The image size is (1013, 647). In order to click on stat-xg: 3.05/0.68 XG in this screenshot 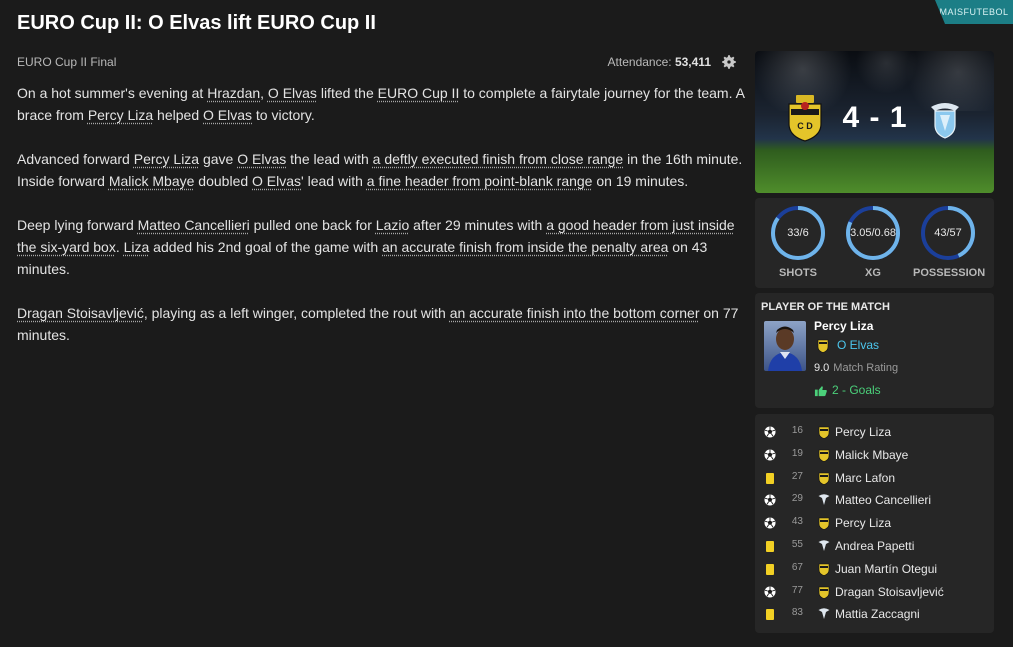, I will do `click(873, 241)`.